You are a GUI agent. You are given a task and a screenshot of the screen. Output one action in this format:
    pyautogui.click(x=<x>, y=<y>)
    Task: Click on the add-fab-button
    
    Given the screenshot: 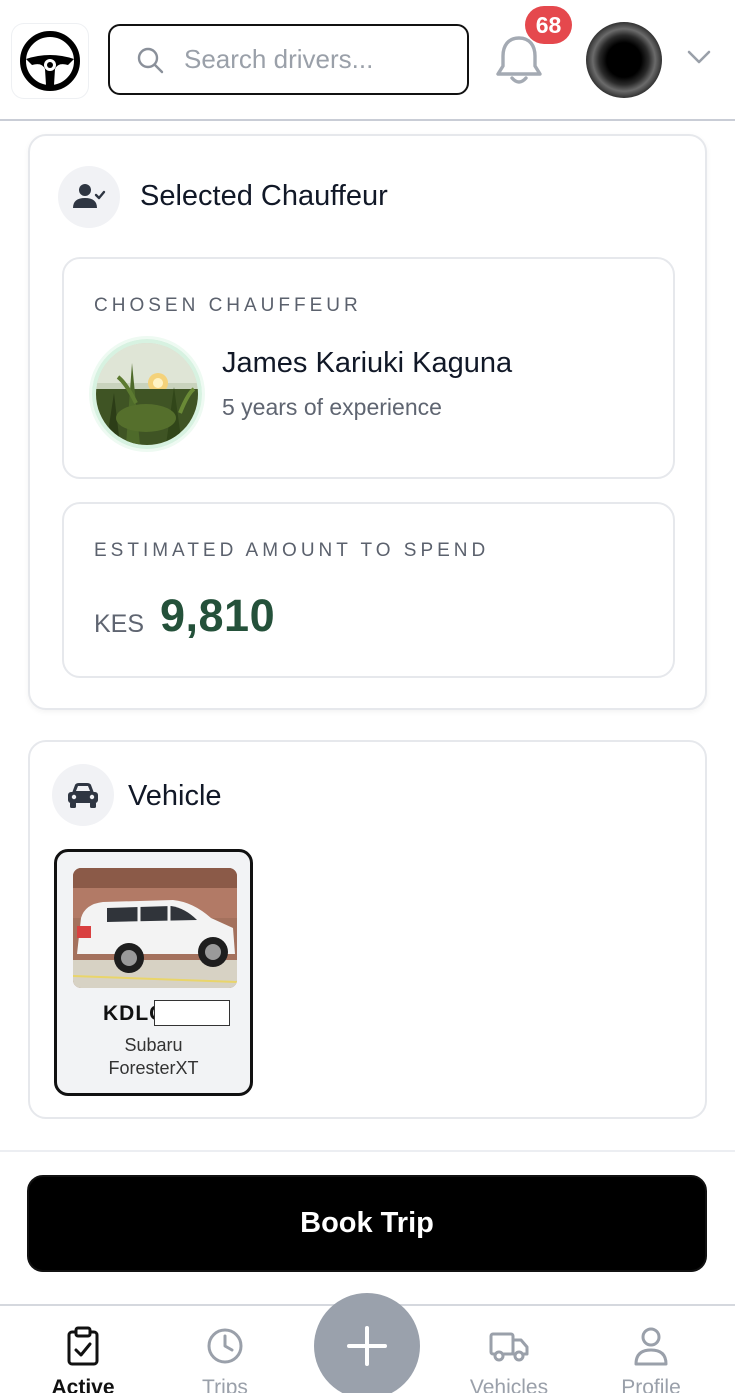 What is the action you would take?
    pyautogui.click(x=367, y=1343)
    